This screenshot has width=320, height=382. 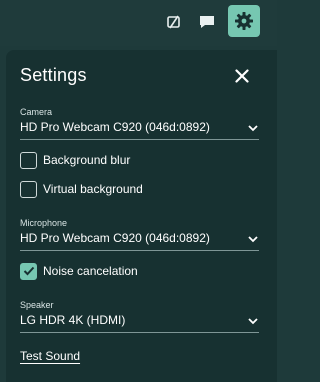 I want to click on speaker-select-value: LG HDR 4K (HDMI), so click(x=73, y=320).